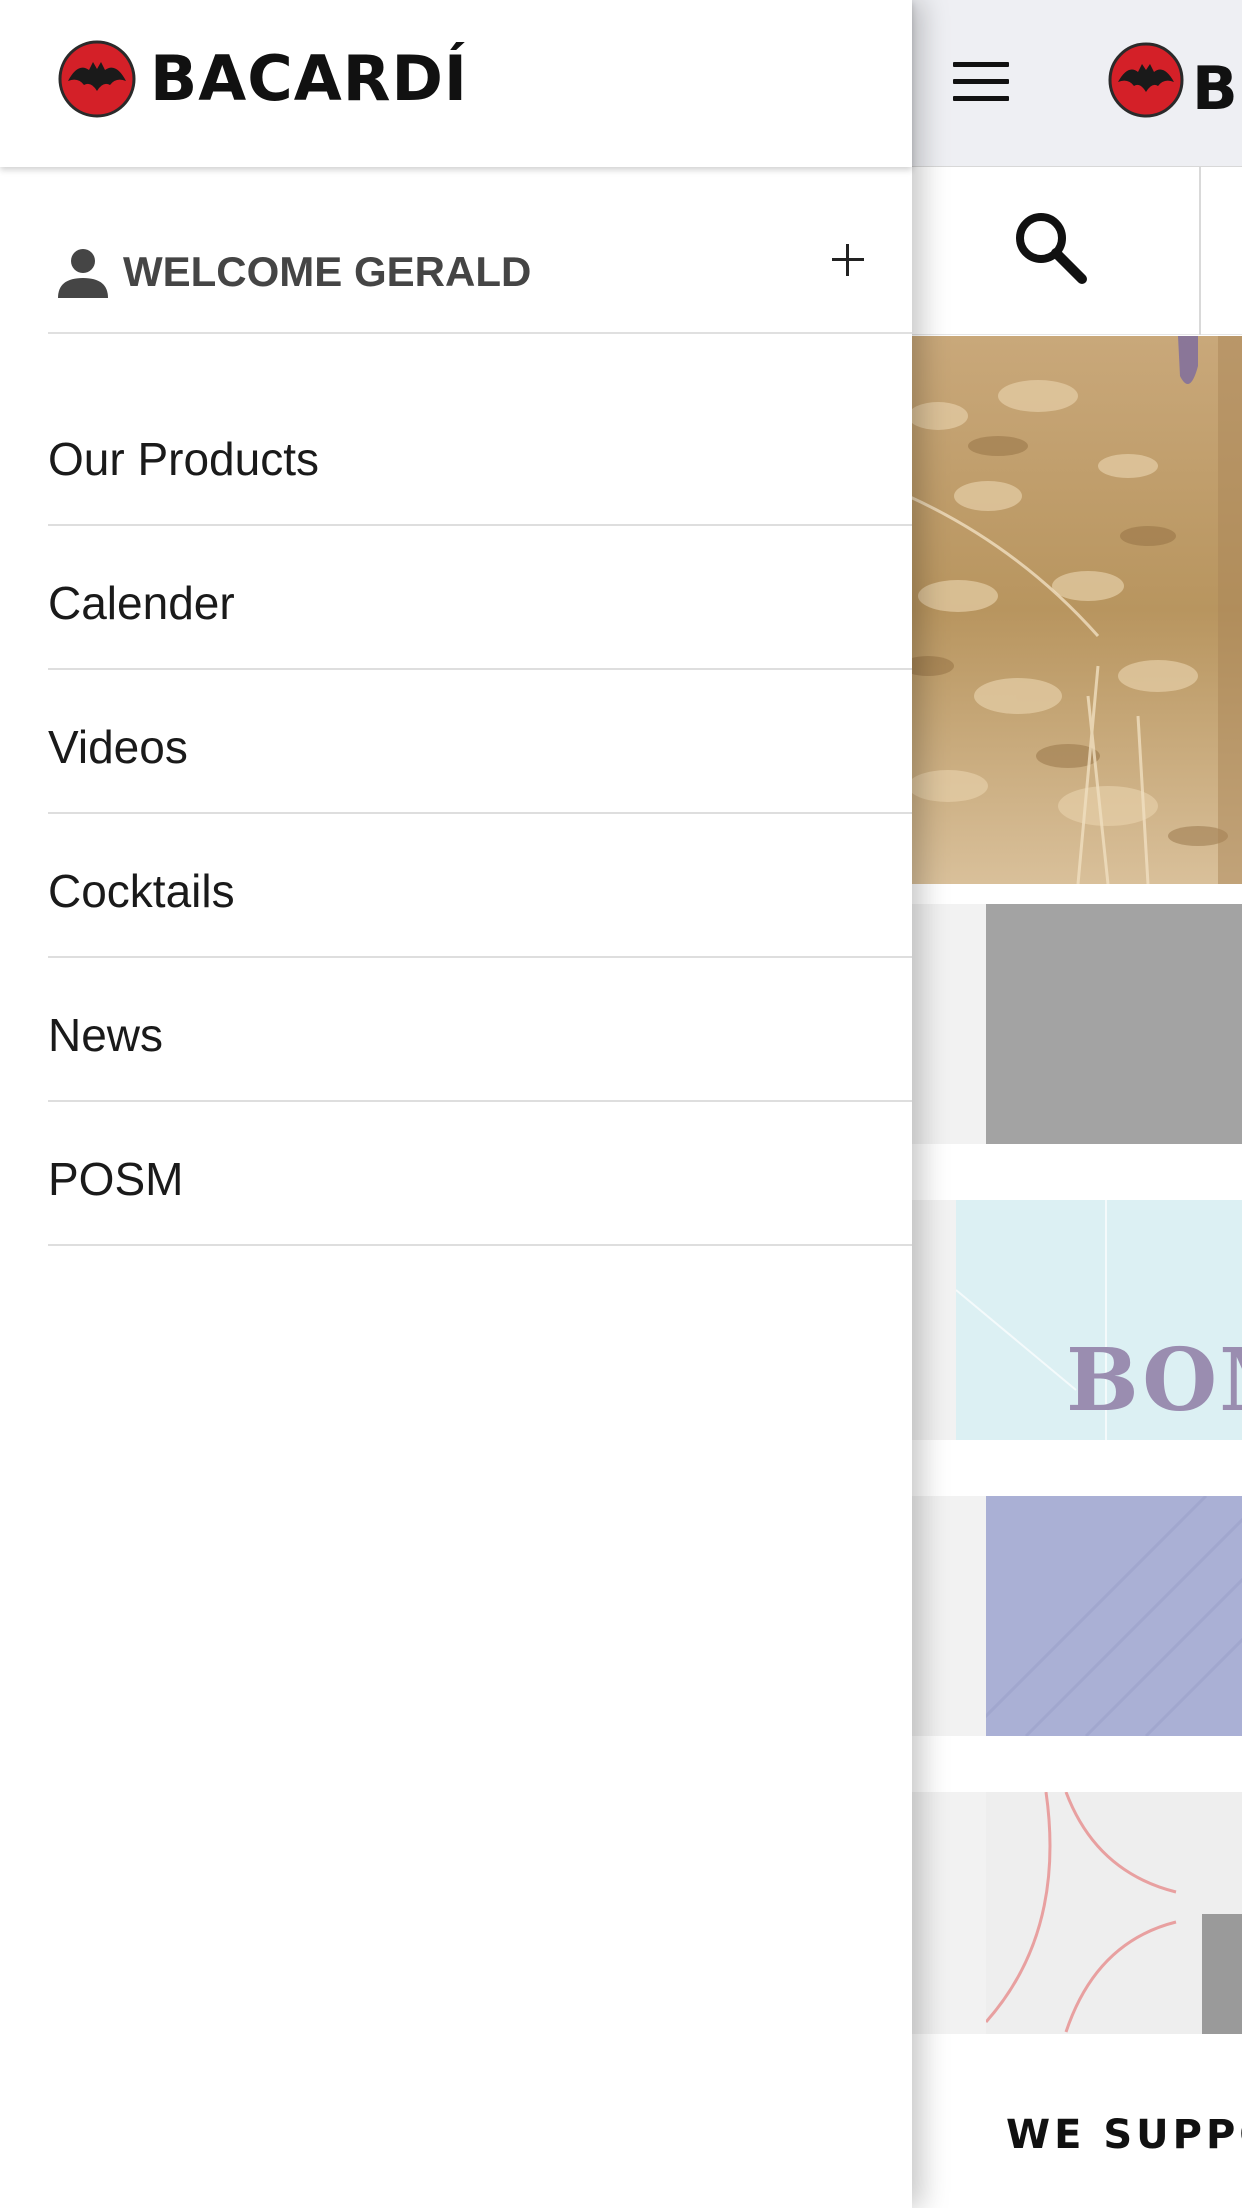 The height and width of the screenshot is (2208, 1242). Describe the element at coordinates (1099, 1320) in the screenshot. I see `tile-image: BOM` at that location.